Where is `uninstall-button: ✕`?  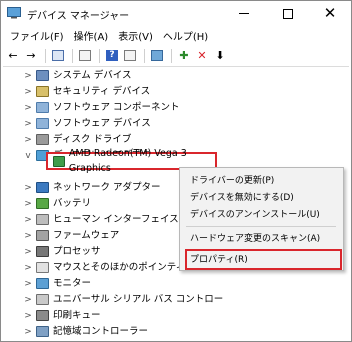 uninstall-button: ✕ is located at coordinates (202, 56).